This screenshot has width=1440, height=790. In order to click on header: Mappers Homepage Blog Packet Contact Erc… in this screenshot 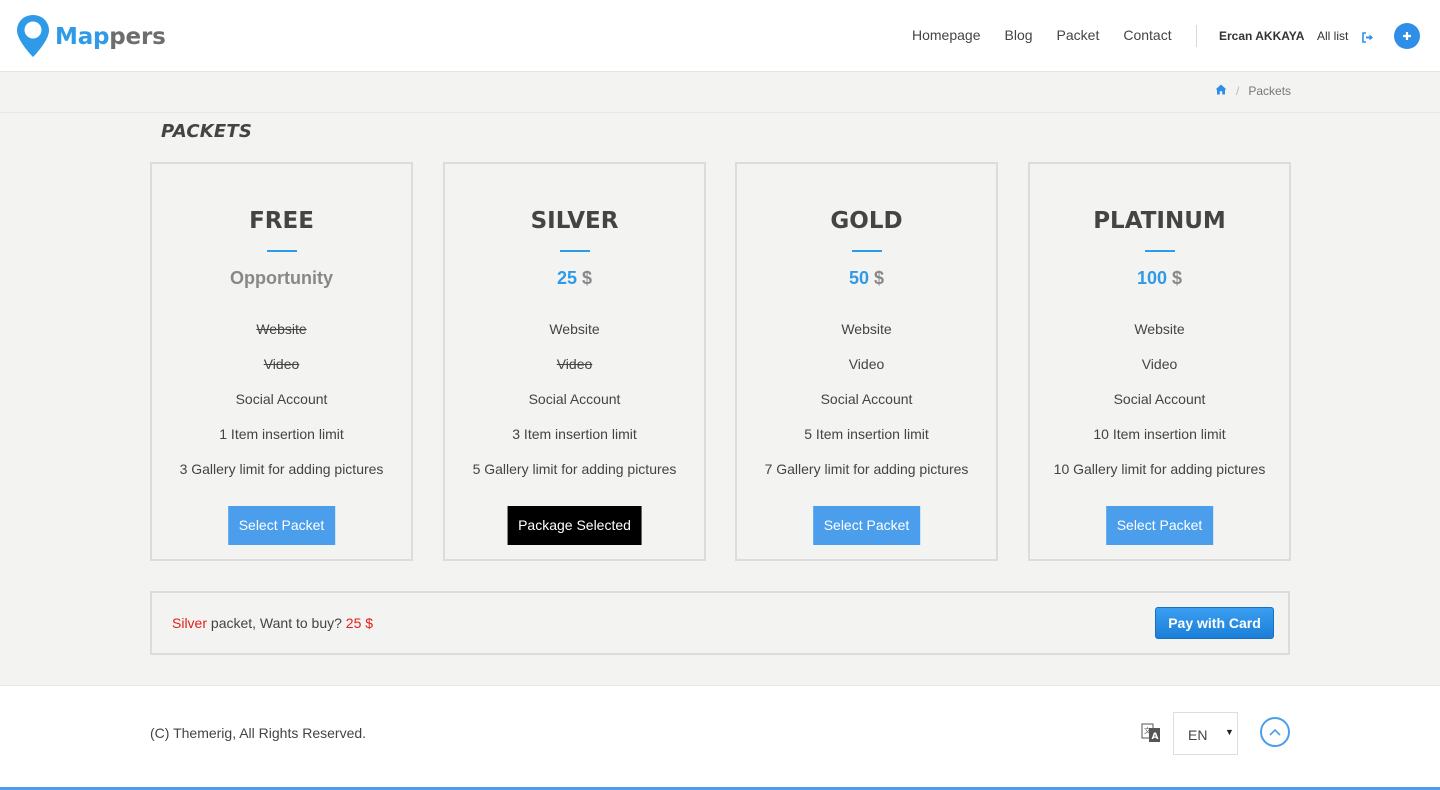, I will do `click(720, 36)`.